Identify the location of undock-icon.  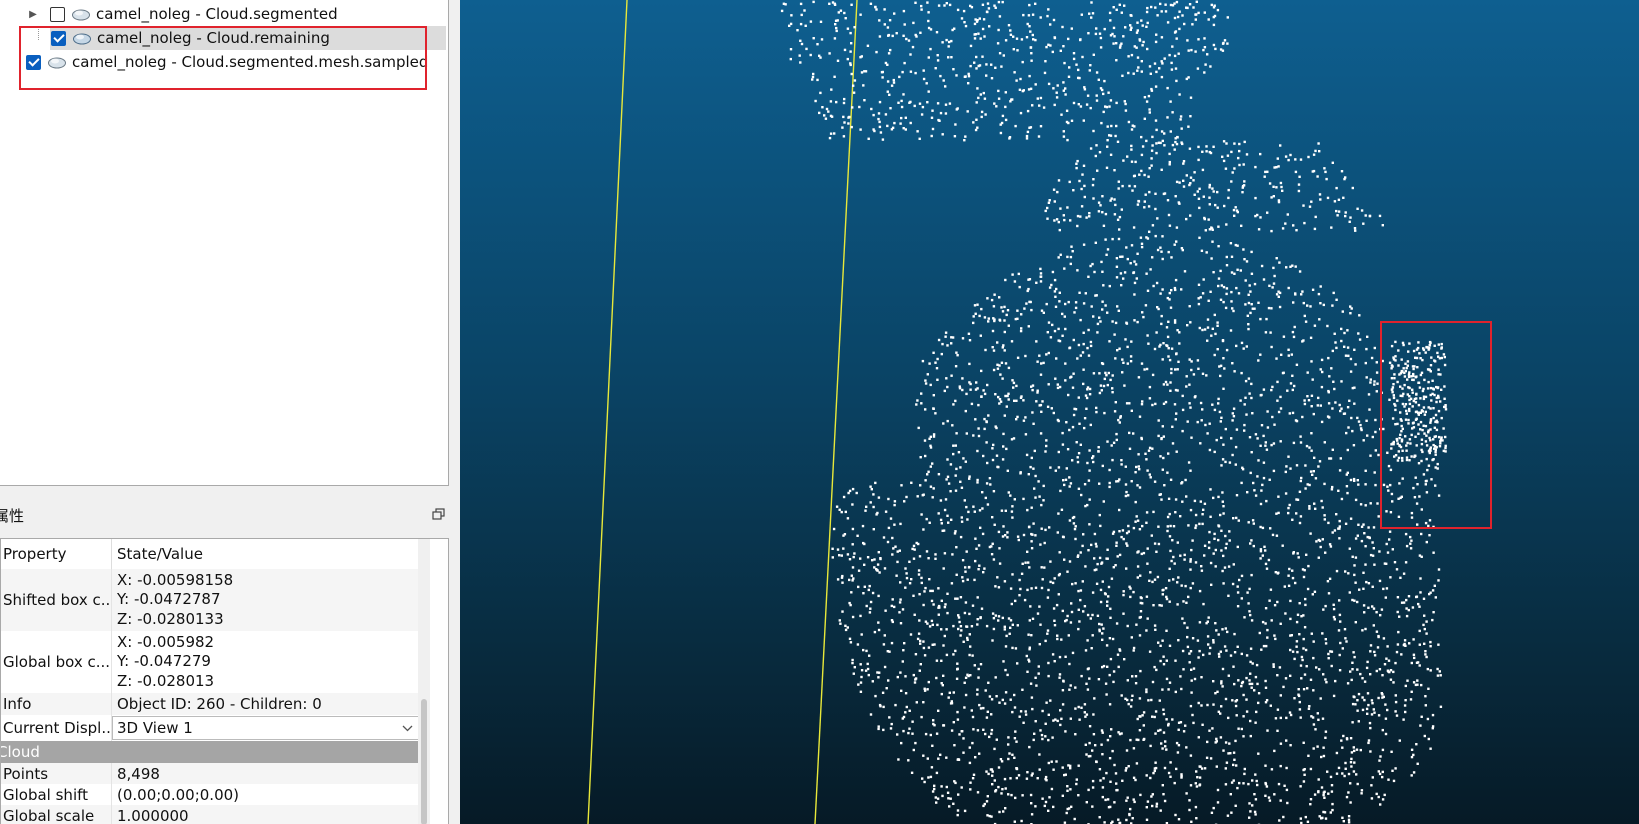
(439, 514).